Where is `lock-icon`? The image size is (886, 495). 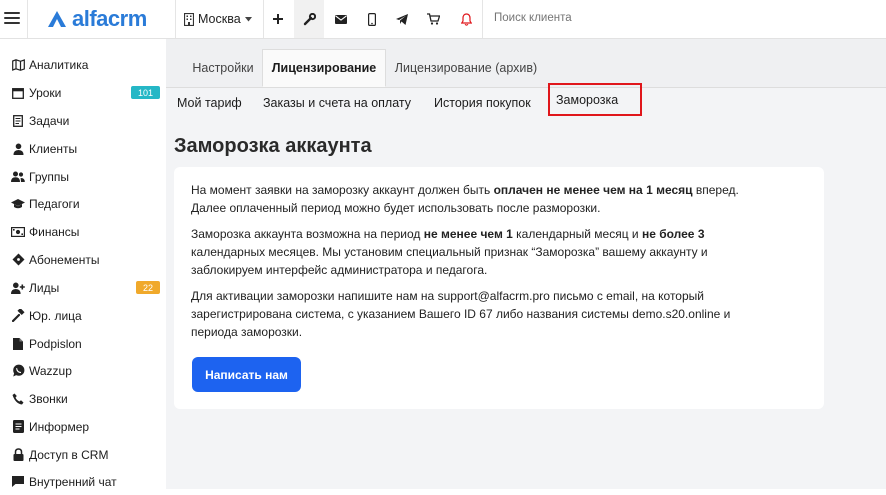
lock-icon is located at coordinates (18, 455).